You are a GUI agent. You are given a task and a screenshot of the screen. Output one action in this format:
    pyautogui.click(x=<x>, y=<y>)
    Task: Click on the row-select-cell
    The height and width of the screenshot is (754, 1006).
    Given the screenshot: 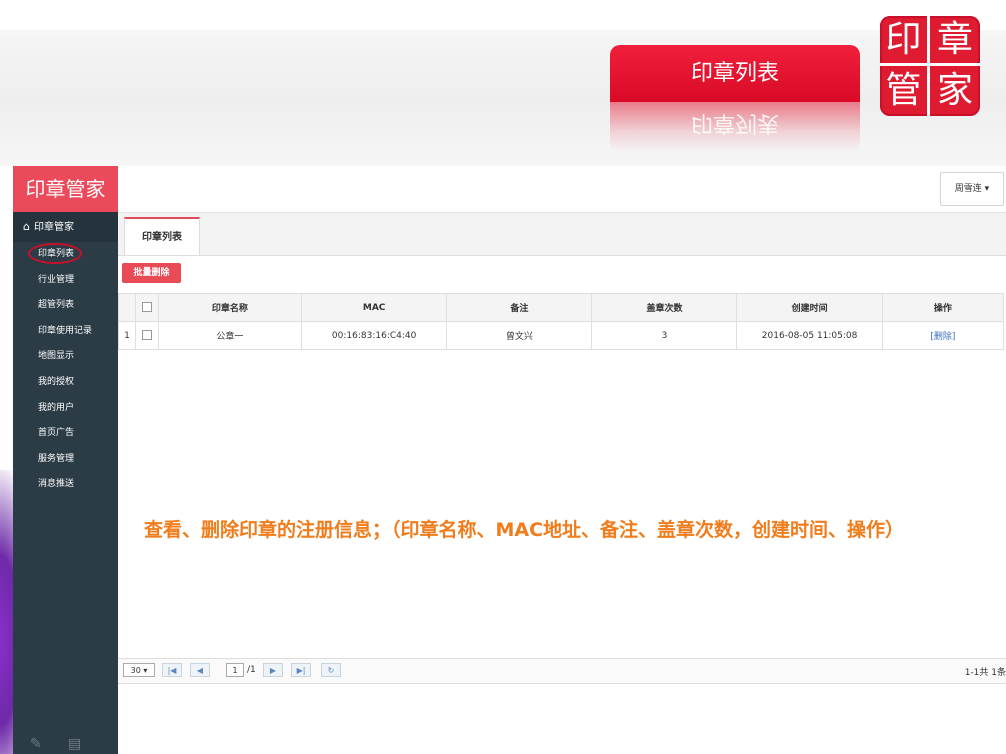 What is the action you would take?
    pyautogui.click(x=146, y=335)
    